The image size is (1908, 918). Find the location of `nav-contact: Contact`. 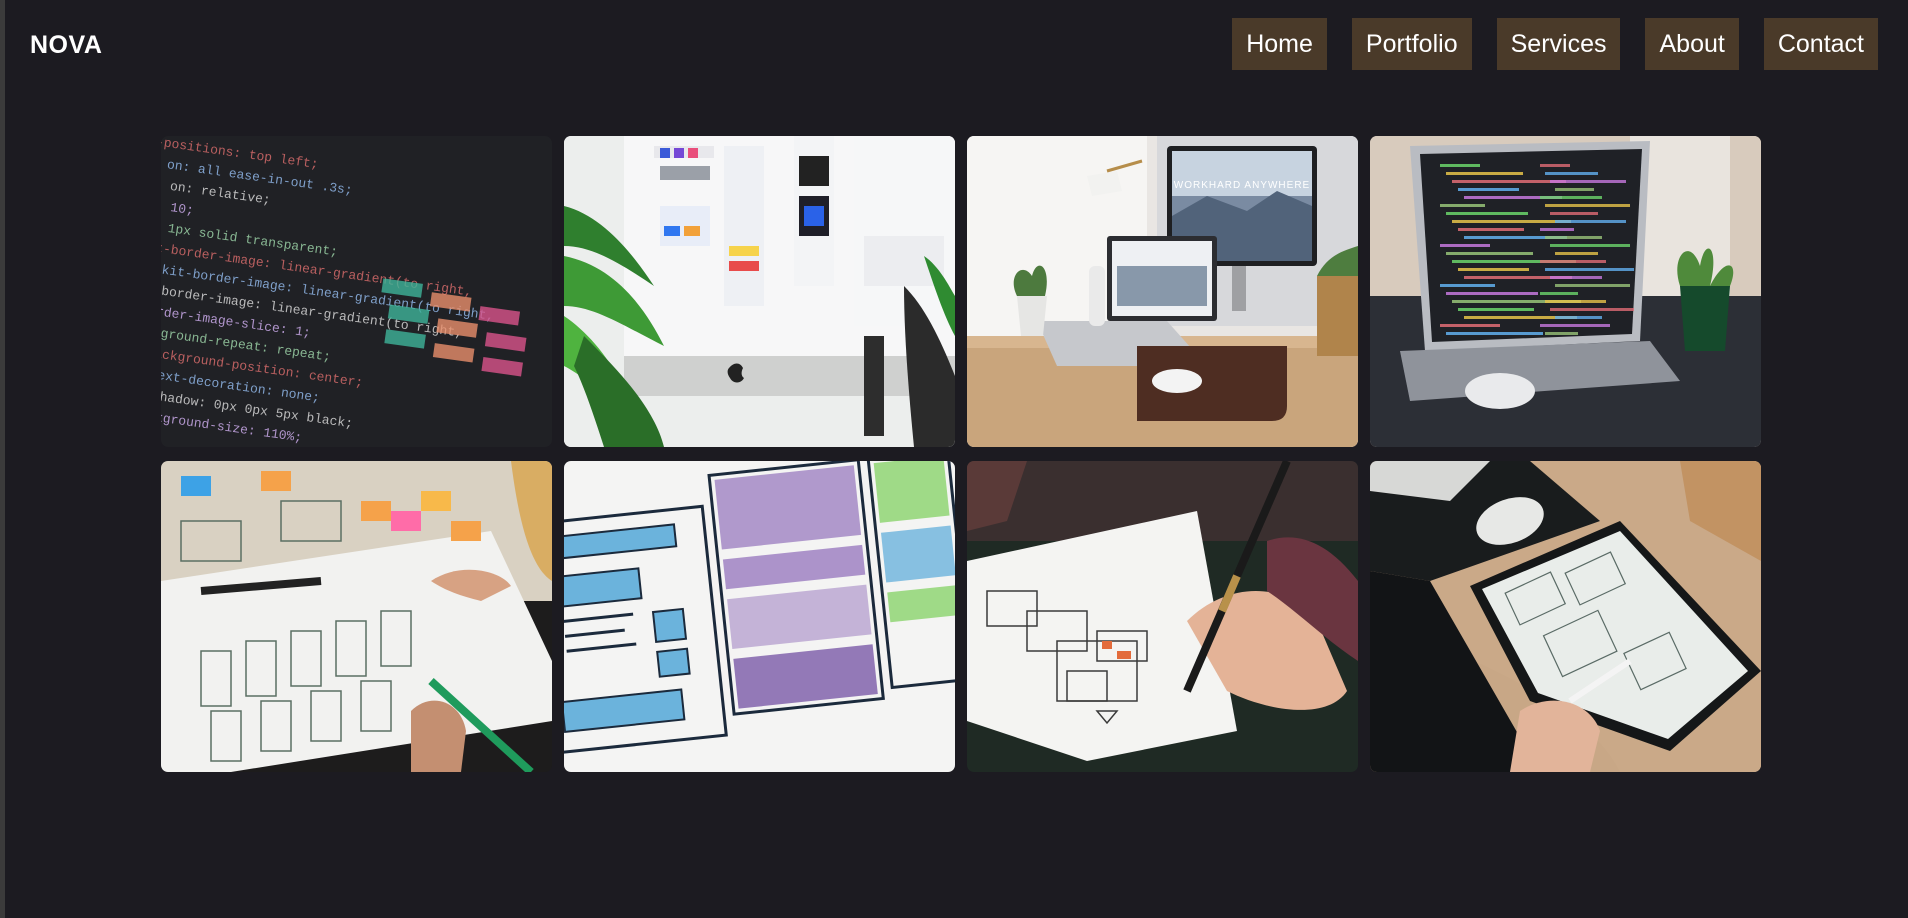

nav-contact: Contact is located at coordinates (1820, 44).